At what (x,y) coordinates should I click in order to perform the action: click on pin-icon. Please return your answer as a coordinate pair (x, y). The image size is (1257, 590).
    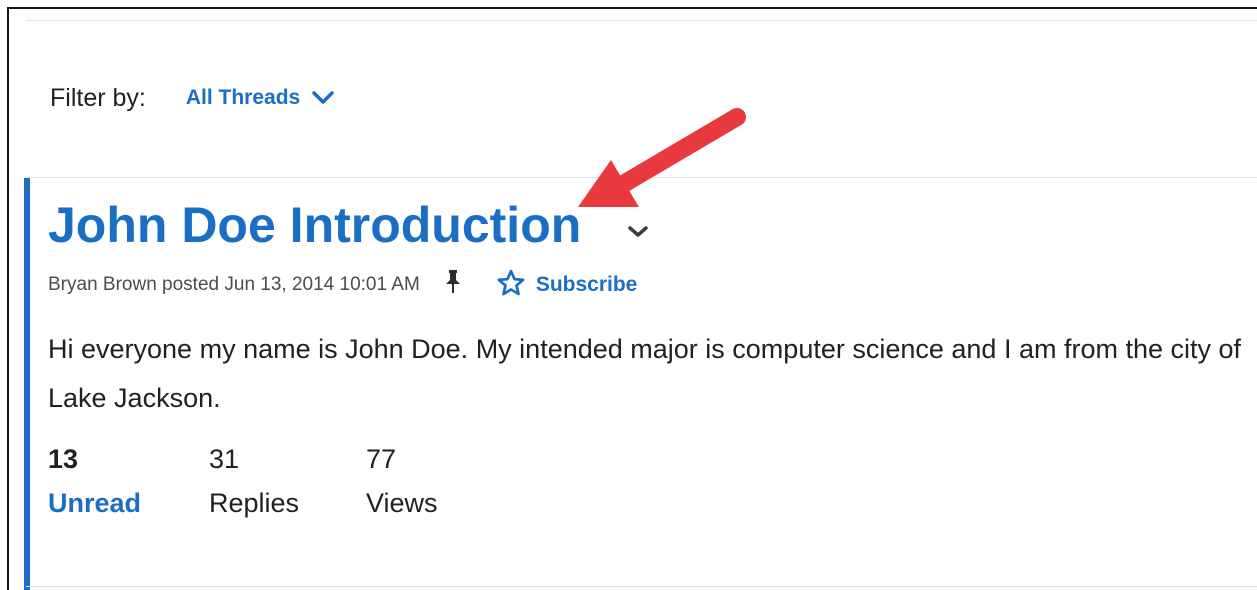
    Looking at the image, I should click on (453, 282).